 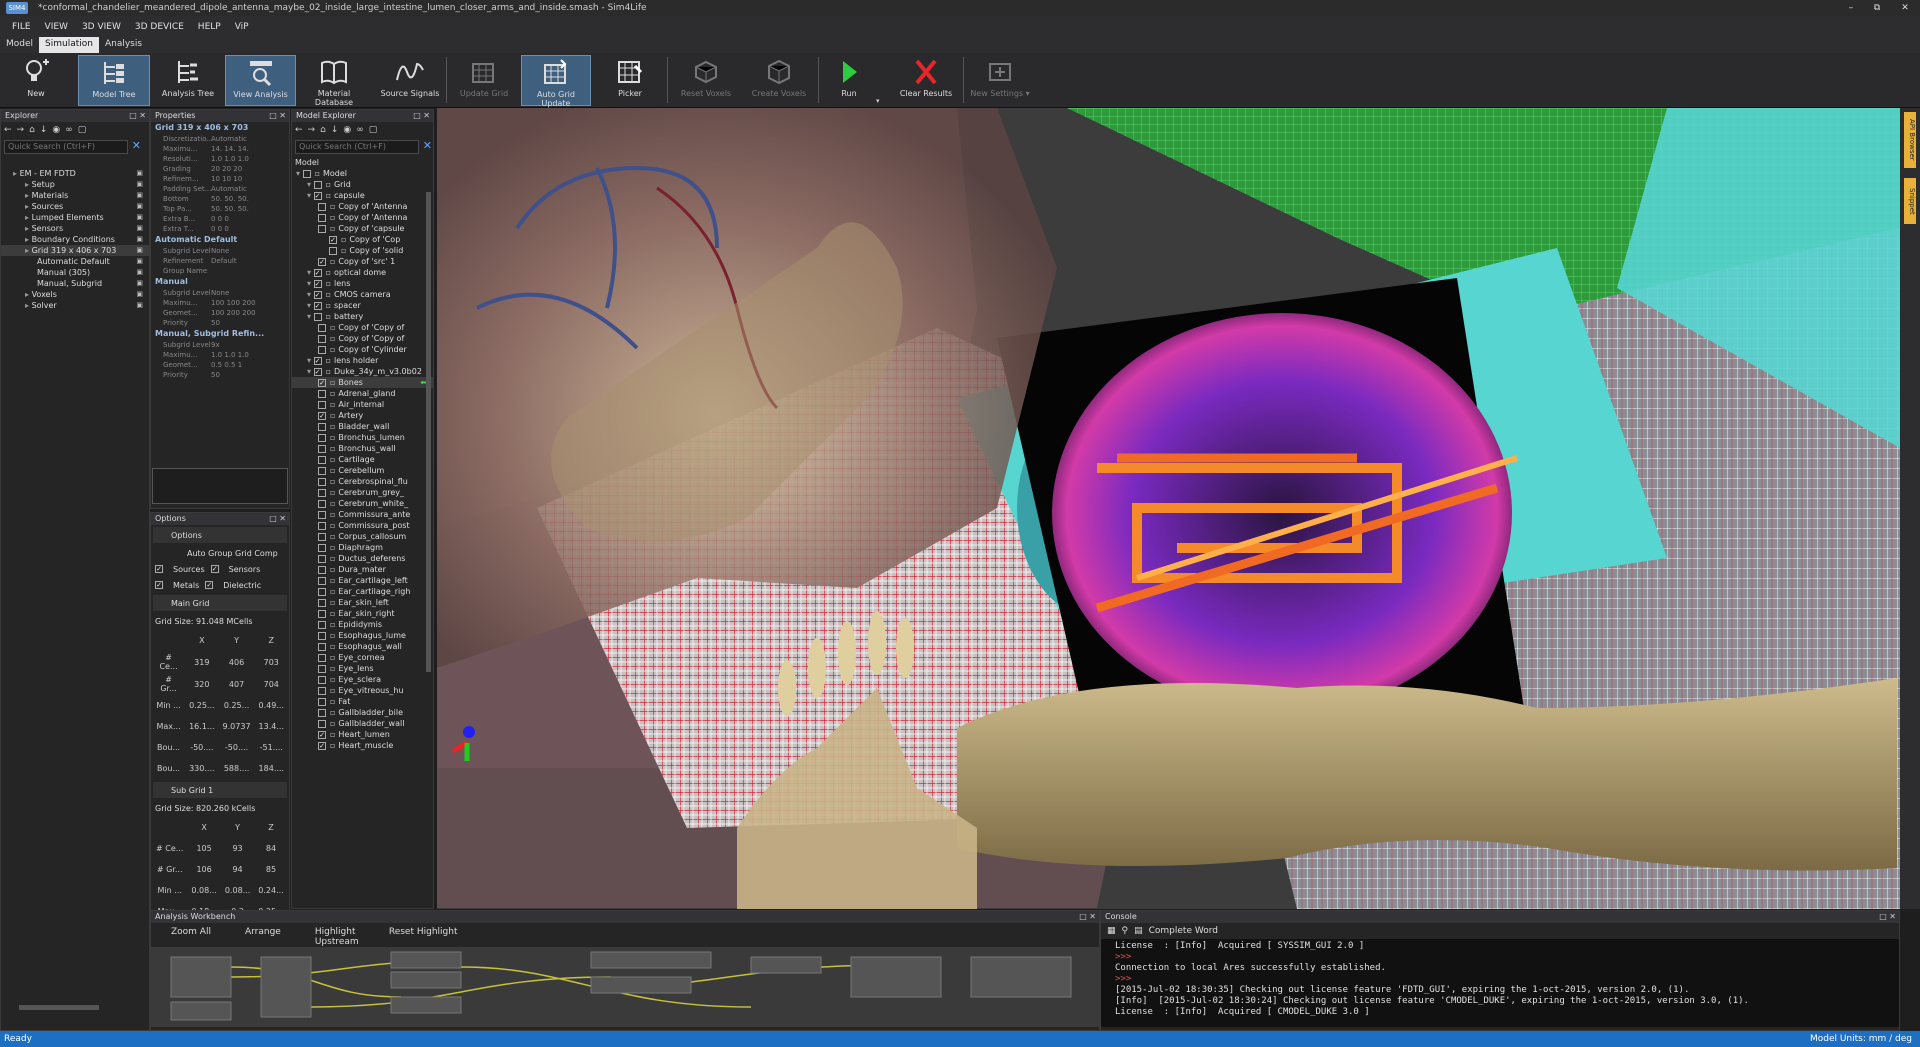 I want to click on sensors-checkbox: ✓, so click(x=214, y=569).